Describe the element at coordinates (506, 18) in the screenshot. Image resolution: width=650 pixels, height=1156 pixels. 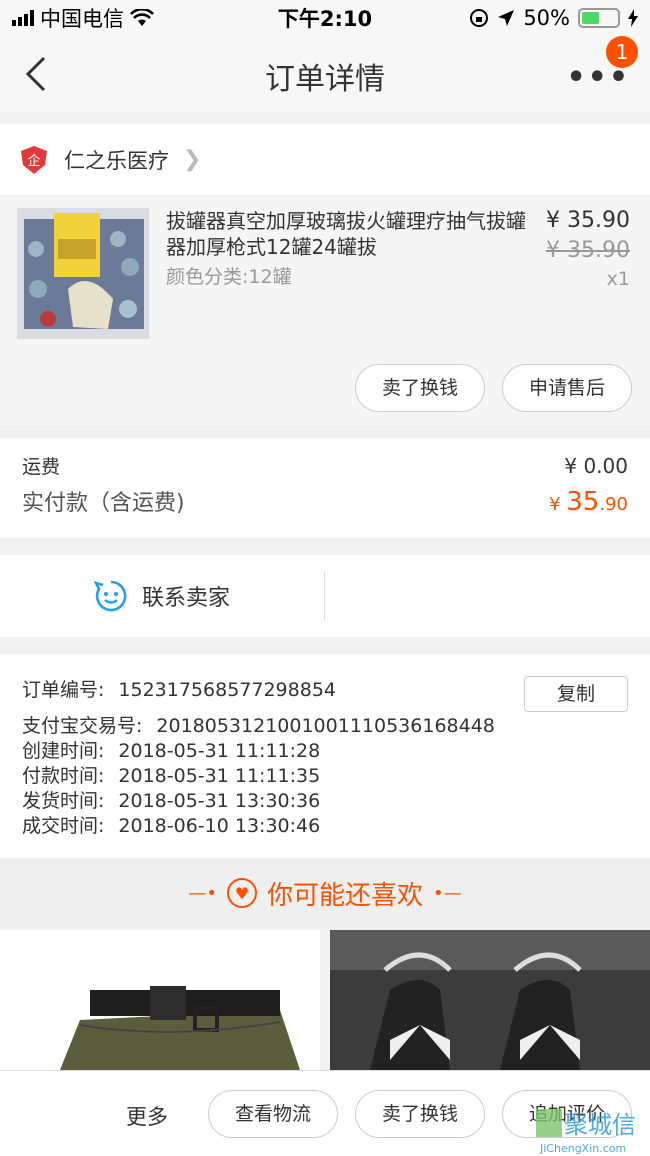
I see `location-icon` at that location.